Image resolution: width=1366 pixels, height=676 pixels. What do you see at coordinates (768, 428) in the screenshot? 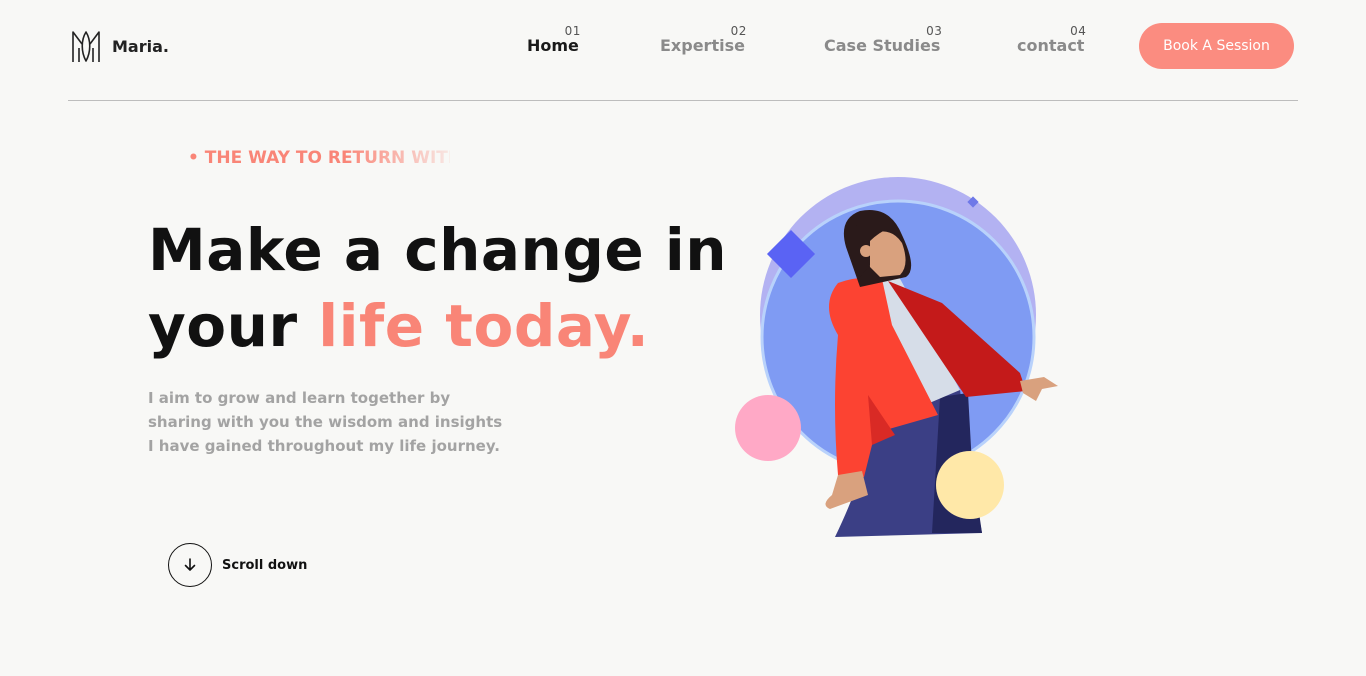
I see `pink-circle` at bounding box center [768, 428].